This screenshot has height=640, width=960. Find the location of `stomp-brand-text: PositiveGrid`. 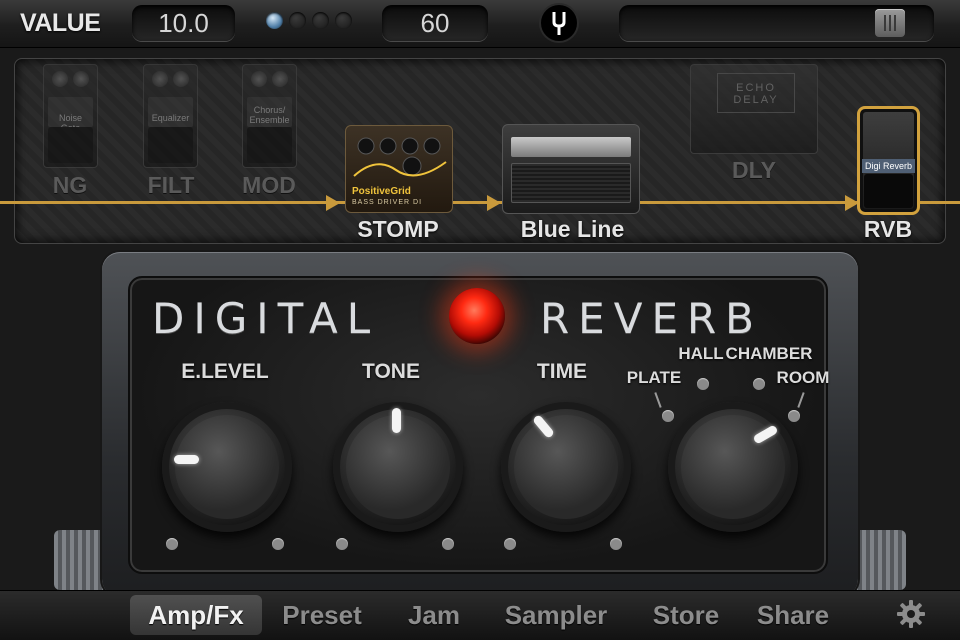

stomp-brand-text: PositiveGrid is located at coordinates (381, 191).